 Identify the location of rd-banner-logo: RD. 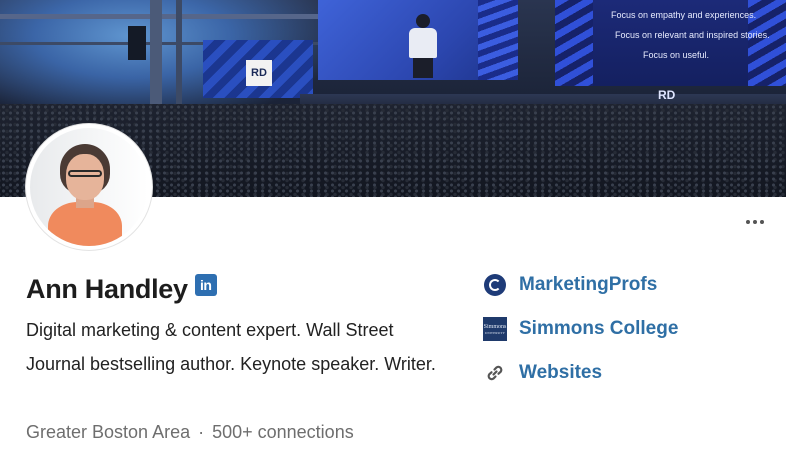
(259, 73).